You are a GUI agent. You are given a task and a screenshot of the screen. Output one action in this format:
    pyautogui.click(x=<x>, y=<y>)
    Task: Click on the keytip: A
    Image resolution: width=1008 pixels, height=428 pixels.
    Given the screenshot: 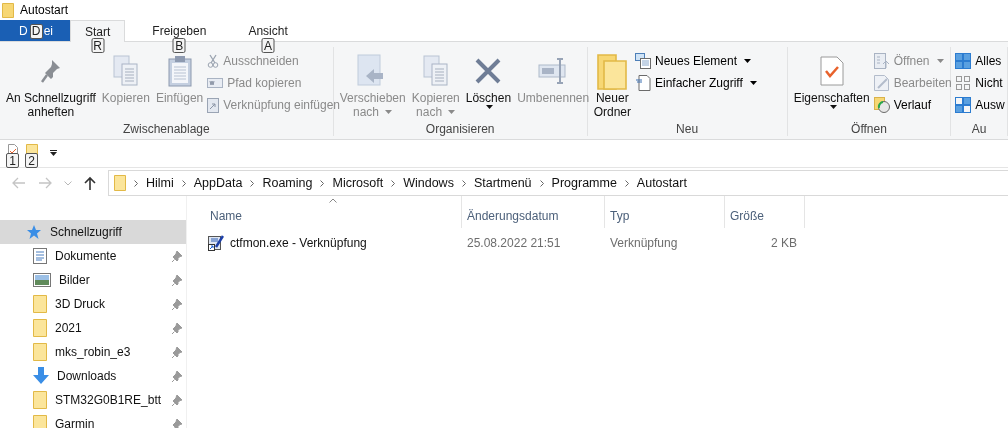 What is the action you would take?
    pyautogui.click(x=268, y=45)
    